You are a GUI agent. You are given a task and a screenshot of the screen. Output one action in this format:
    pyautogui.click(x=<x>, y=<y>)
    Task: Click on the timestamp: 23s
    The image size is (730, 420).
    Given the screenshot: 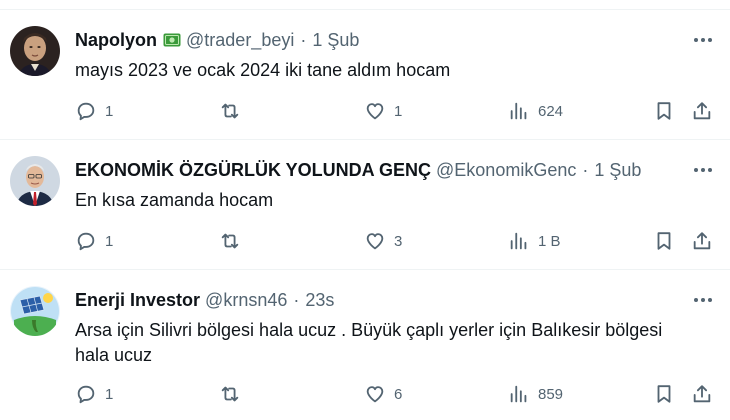 What is the action you would take?
    pyautogui.click(x=319, y=300)
    